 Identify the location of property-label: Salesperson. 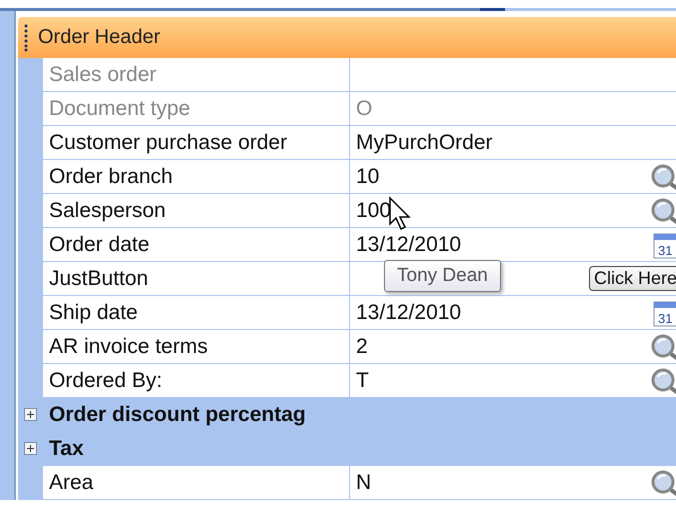
(107, 210).